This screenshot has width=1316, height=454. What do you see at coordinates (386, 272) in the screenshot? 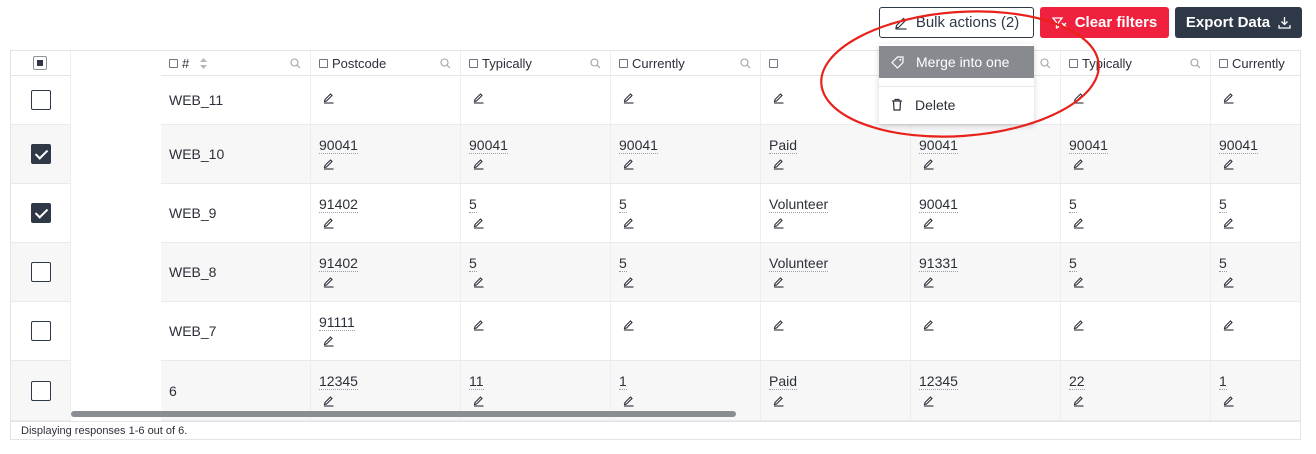
I see `table-cell: 91402` at bounding box center [386, 272].